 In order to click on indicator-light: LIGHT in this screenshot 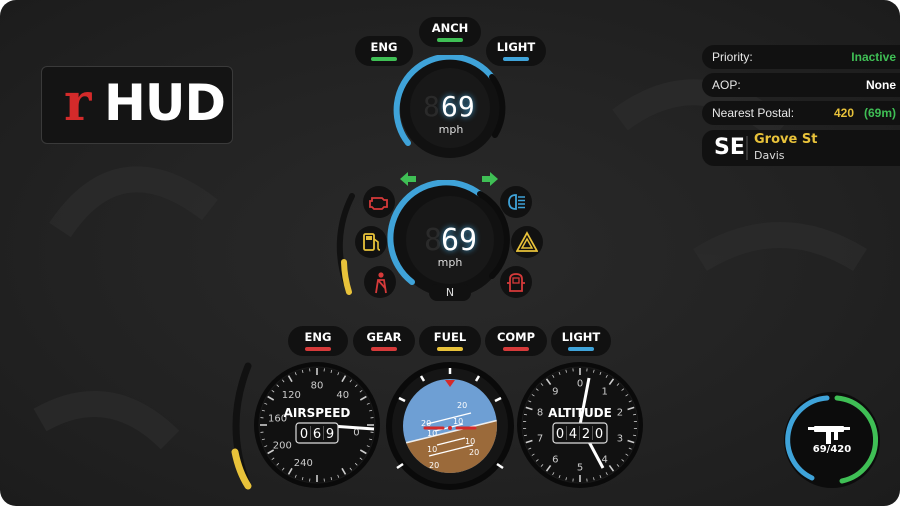, I will do `click(581, 341)`.